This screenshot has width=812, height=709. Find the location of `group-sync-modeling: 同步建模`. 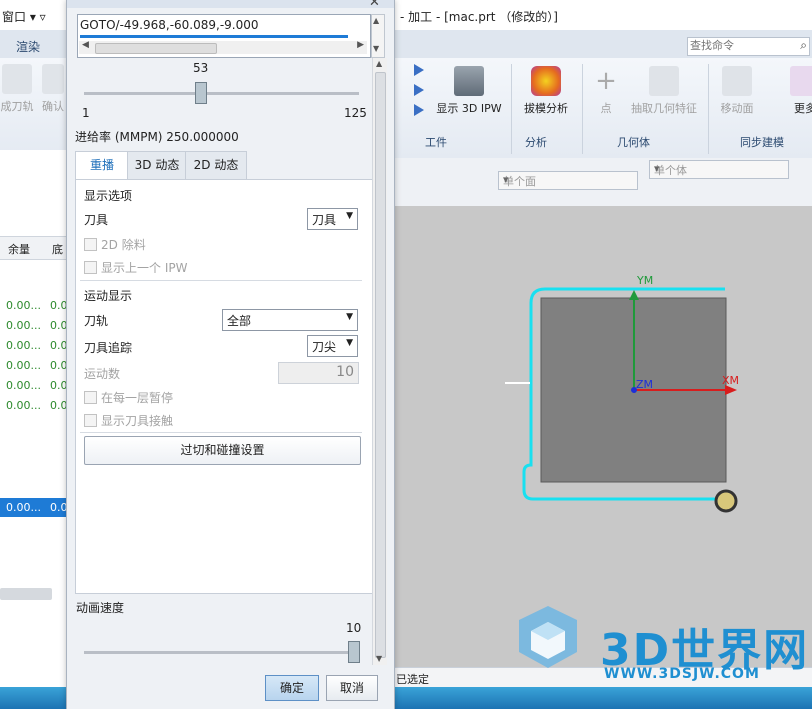

group-sync-modeling: 同步建模 is located at coordinates (762, 142).